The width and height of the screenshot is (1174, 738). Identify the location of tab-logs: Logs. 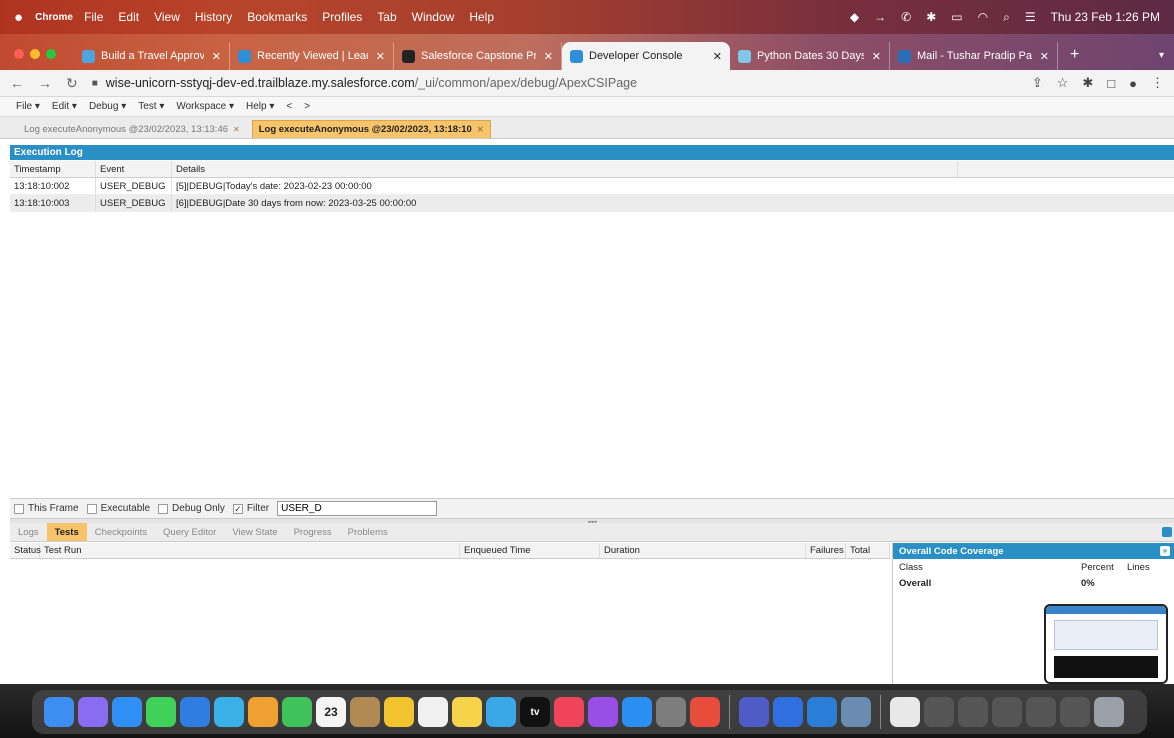
(28, 532).